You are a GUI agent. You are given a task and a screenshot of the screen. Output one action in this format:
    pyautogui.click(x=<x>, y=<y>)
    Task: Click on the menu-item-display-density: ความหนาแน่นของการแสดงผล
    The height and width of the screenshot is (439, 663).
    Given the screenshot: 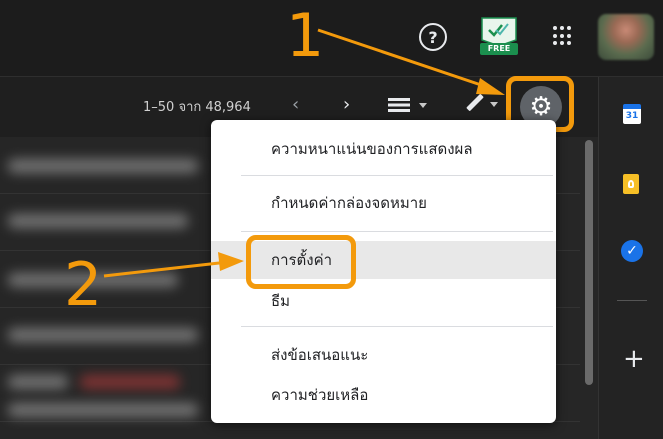 What is the action you would take?
    pyautogui.click(x=383, y=149)
    